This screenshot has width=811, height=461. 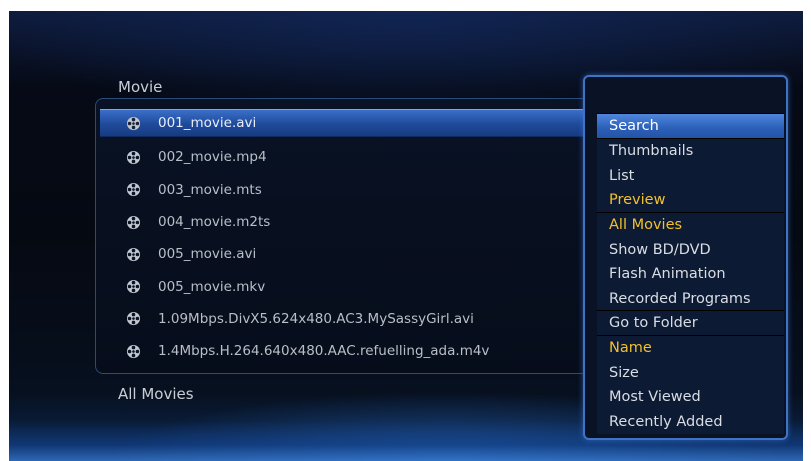 I want to click on menu-item-thumbnails: Thumbnails, so click(x=690, y=151).